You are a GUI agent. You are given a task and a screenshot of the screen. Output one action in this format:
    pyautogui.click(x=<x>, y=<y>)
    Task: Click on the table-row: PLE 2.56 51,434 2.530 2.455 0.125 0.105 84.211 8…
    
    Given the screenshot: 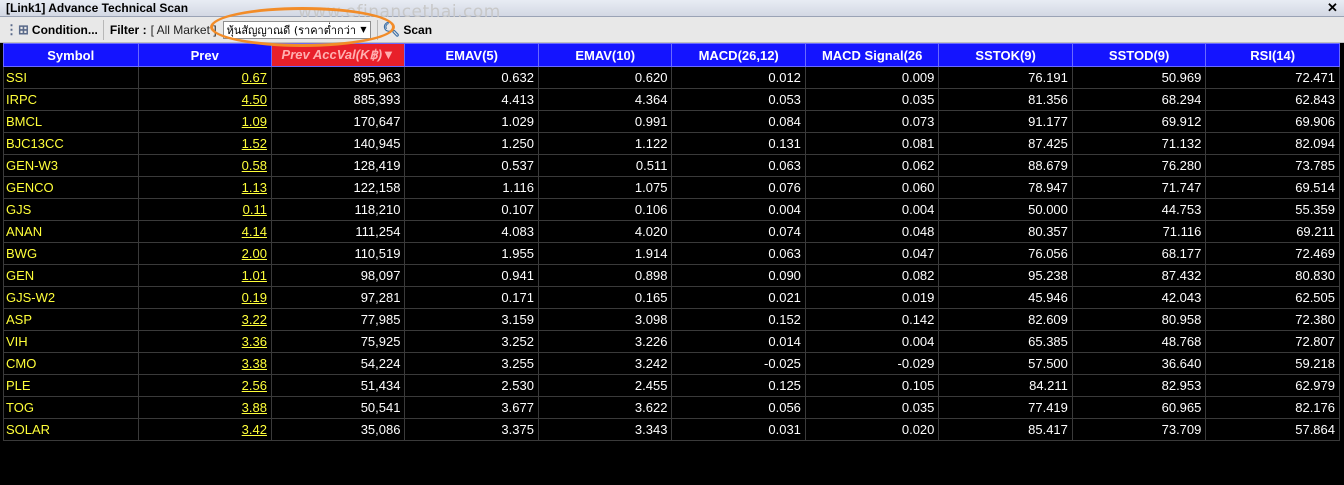 What is the action you would take?
    pyautogui.click(x=671, y=385)
    